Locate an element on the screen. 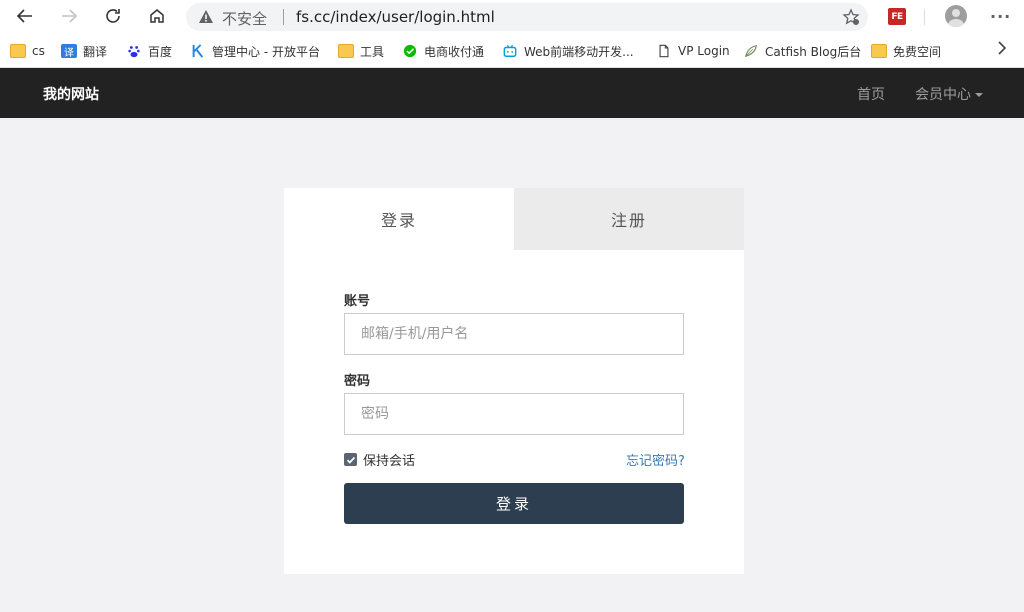 This screenshot has height=612, width=1024. bookmark-catfish-blog: Catfish Blog后台 is located at coordinates (802, 51).